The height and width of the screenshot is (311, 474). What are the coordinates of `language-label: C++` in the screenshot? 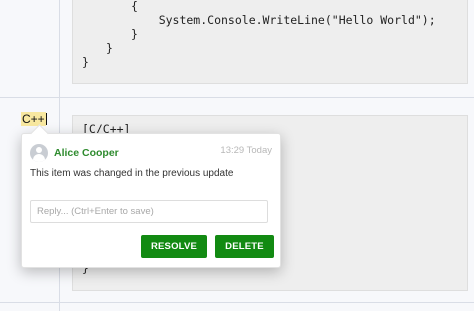 It's located at (34, 119).